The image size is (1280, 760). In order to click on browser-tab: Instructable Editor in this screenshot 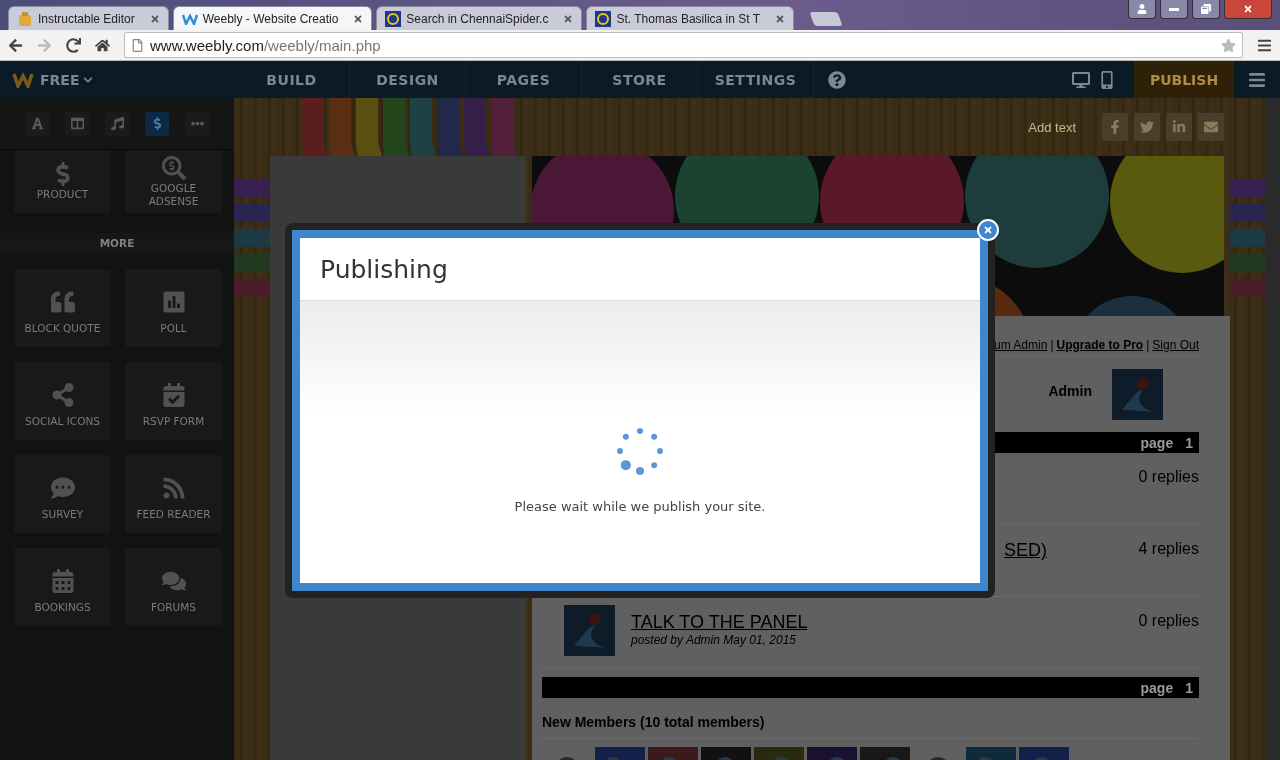, I will do `click(88, 18)`.